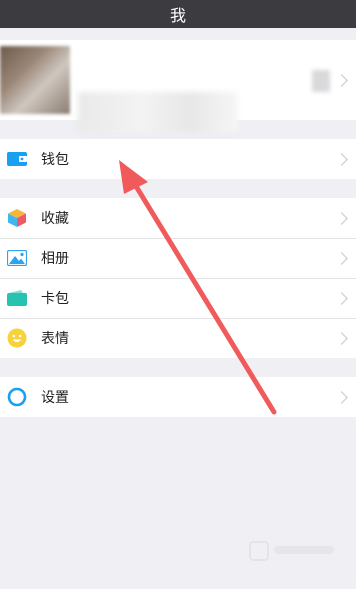 This screenshot has width=356, height=589. I want to click on menu-item-settings: 设置, so click(178, 397).